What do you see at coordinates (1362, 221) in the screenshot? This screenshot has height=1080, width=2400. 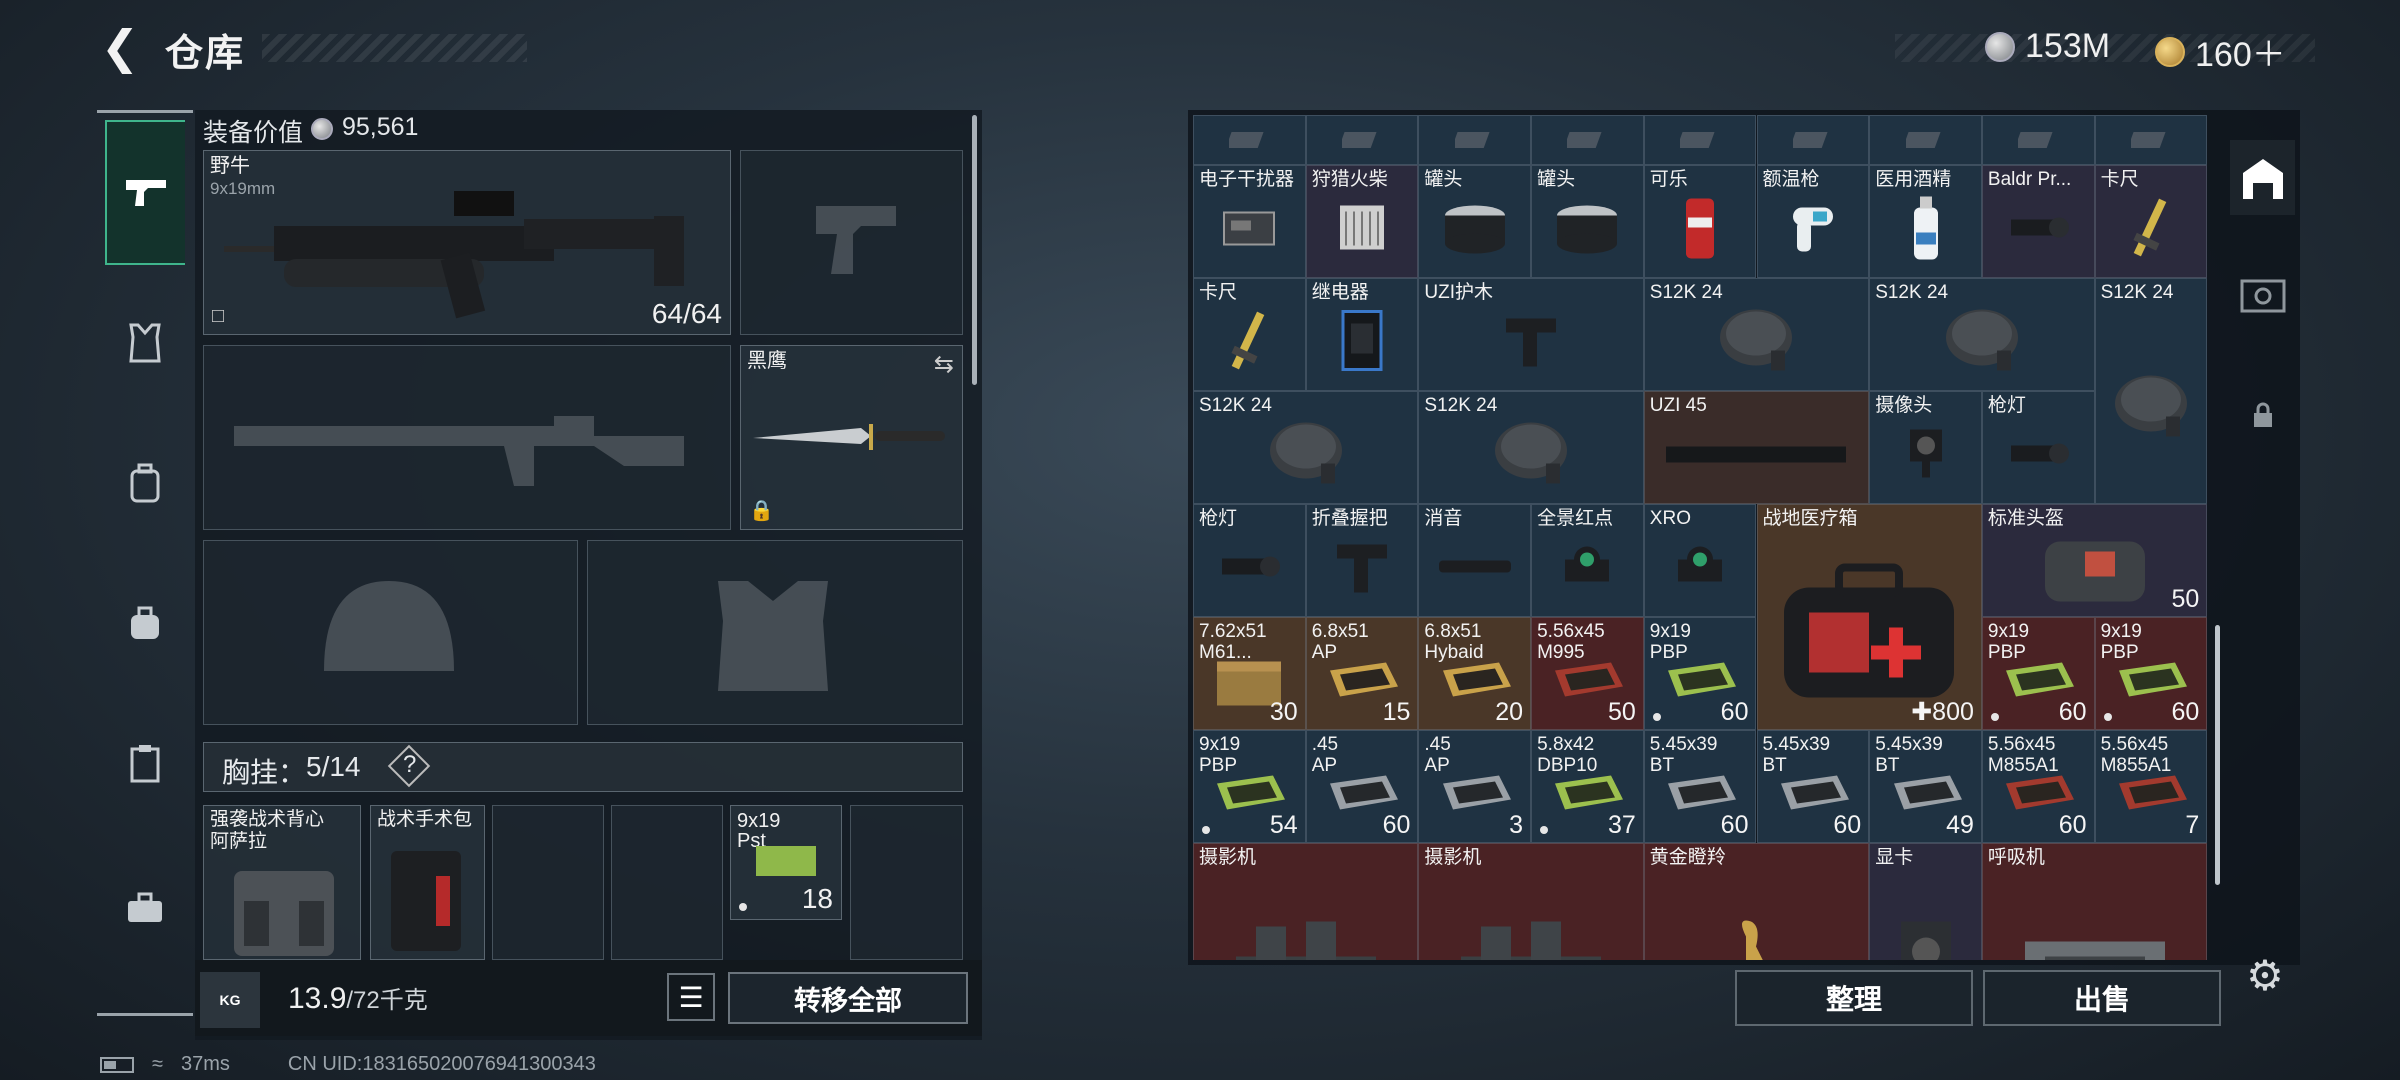 I see `stash-item: 狩猎火柴` at bounding box center [1362, 221].